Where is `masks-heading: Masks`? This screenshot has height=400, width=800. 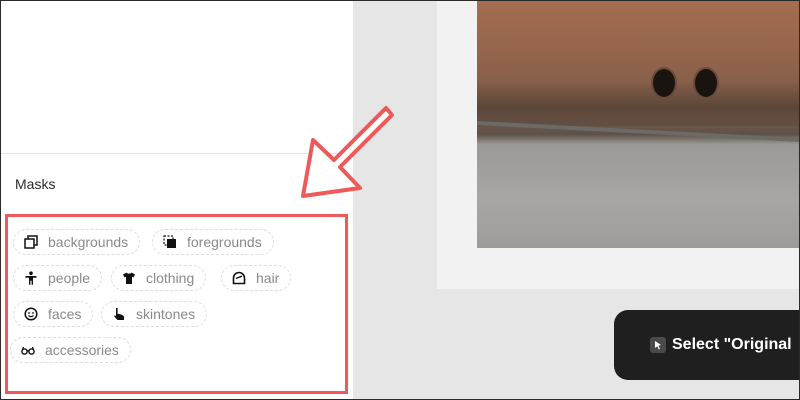
masks-heading: Masks is located at coordinates (35, 184).